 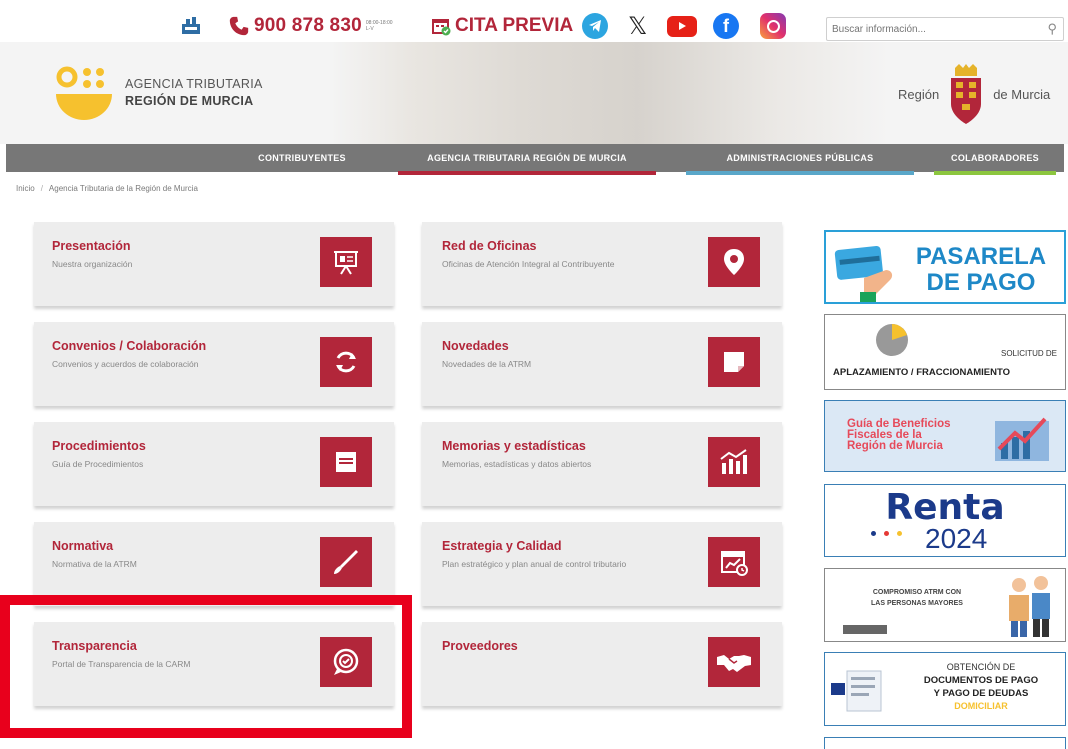 What do you see at coordinates (956, 538) in the screenshot?
I see `renta-year: 2024` at bounding box center [956, 538].